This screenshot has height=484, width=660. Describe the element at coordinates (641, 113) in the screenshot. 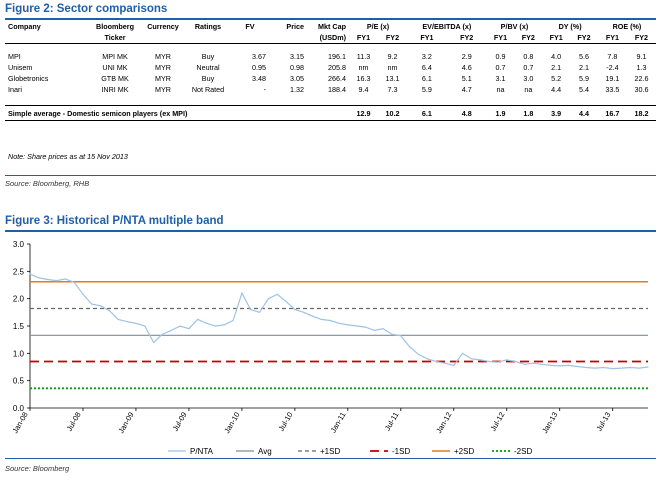

I see `average-value: 18.2` at that location.